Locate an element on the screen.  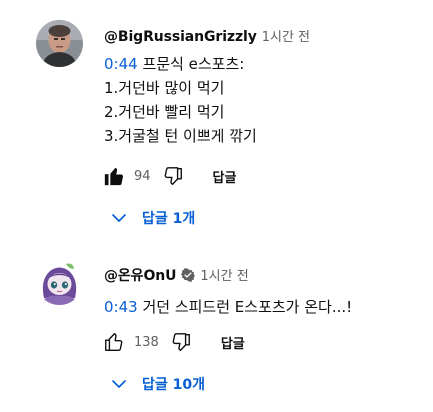
comment-text: 0:43 거던 스피드런 E스포츠가 온다...! is located at coordinates (228, 307).